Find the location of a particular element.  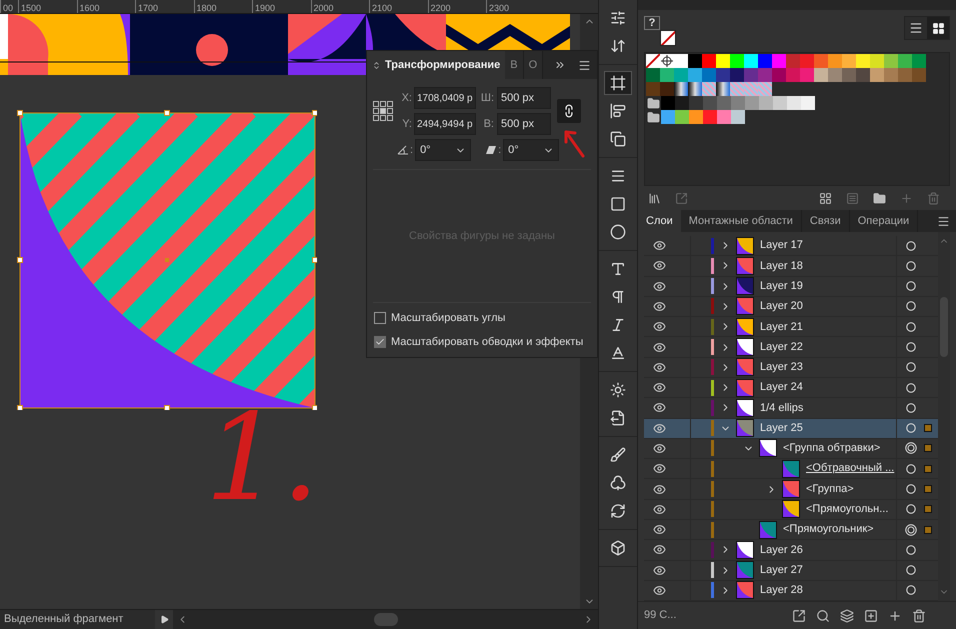

layer-row: <Группа обтравки> is located at coordinates (791, 449).